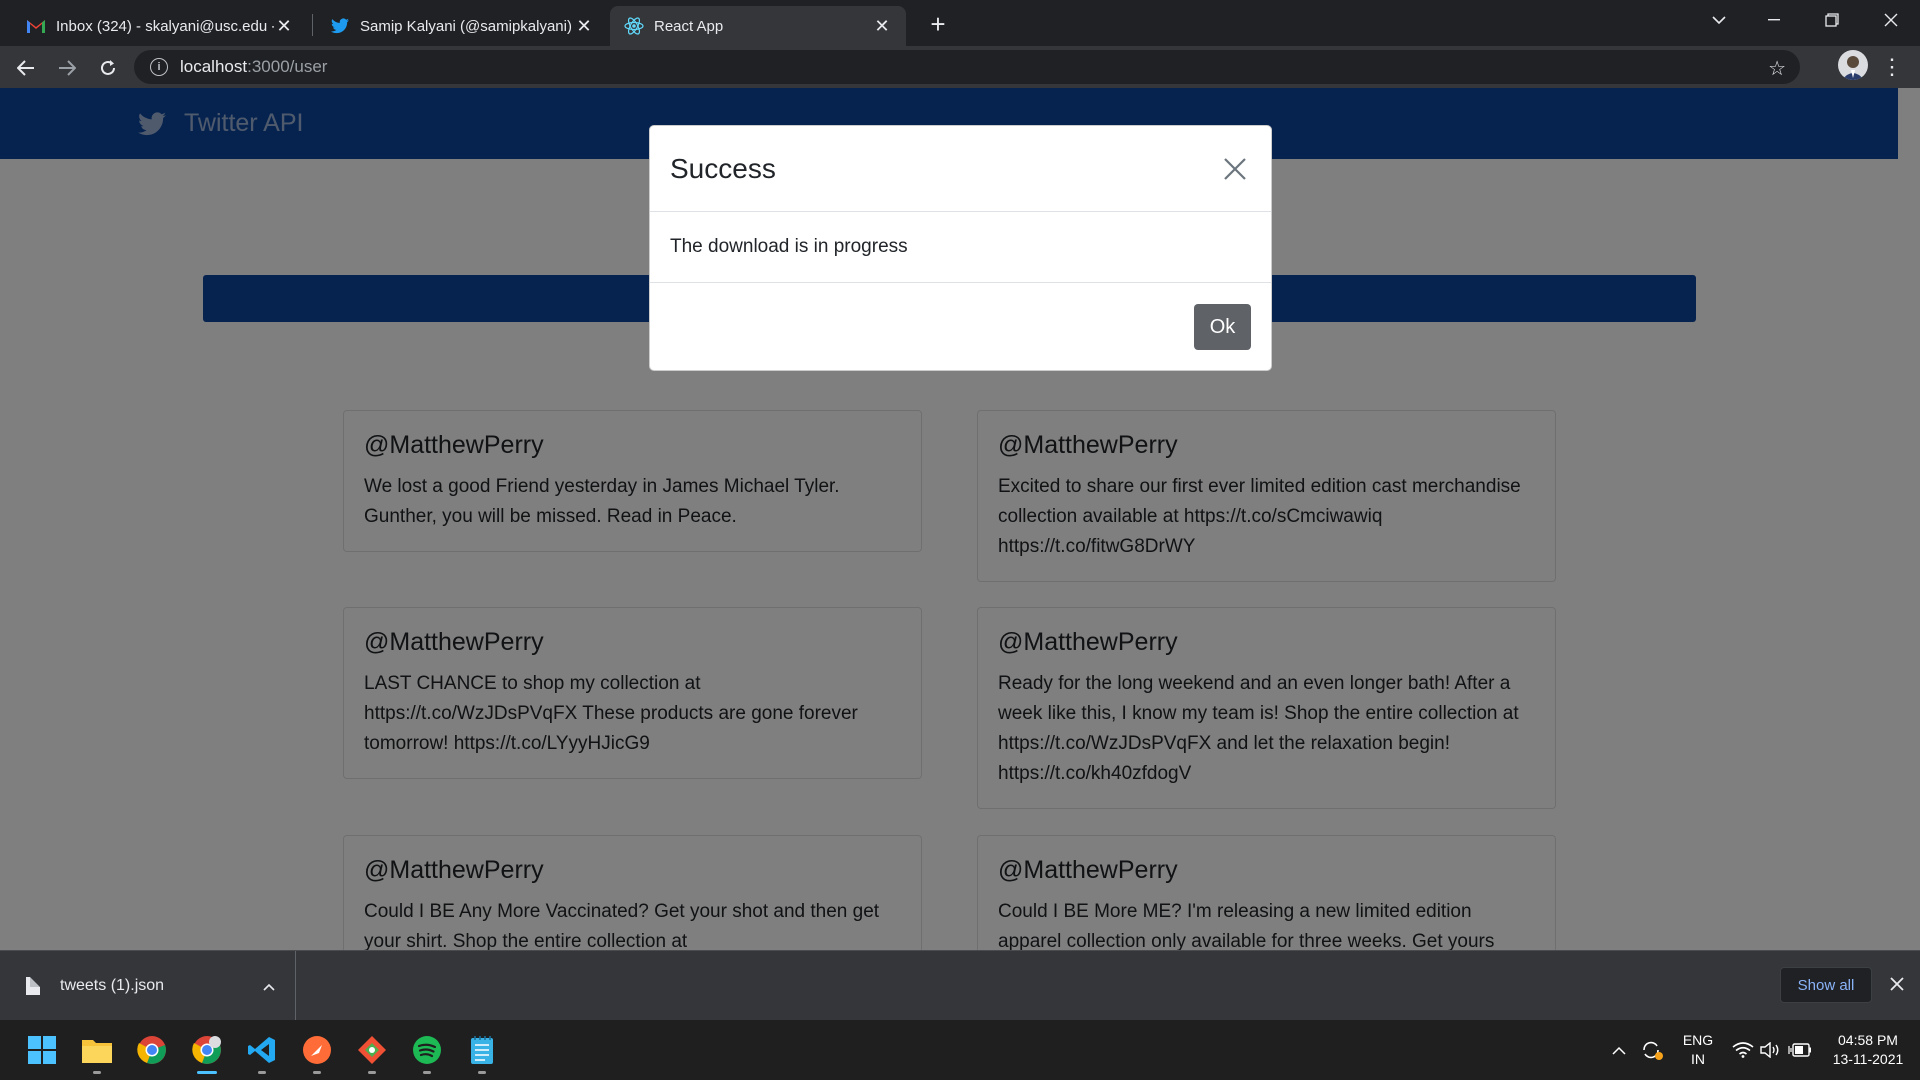 The height and width of the screenshot is (1080, 1920). I want to click on tab-title: Inbox (324) - skalyani@usc.edu -, so click(165, 26).